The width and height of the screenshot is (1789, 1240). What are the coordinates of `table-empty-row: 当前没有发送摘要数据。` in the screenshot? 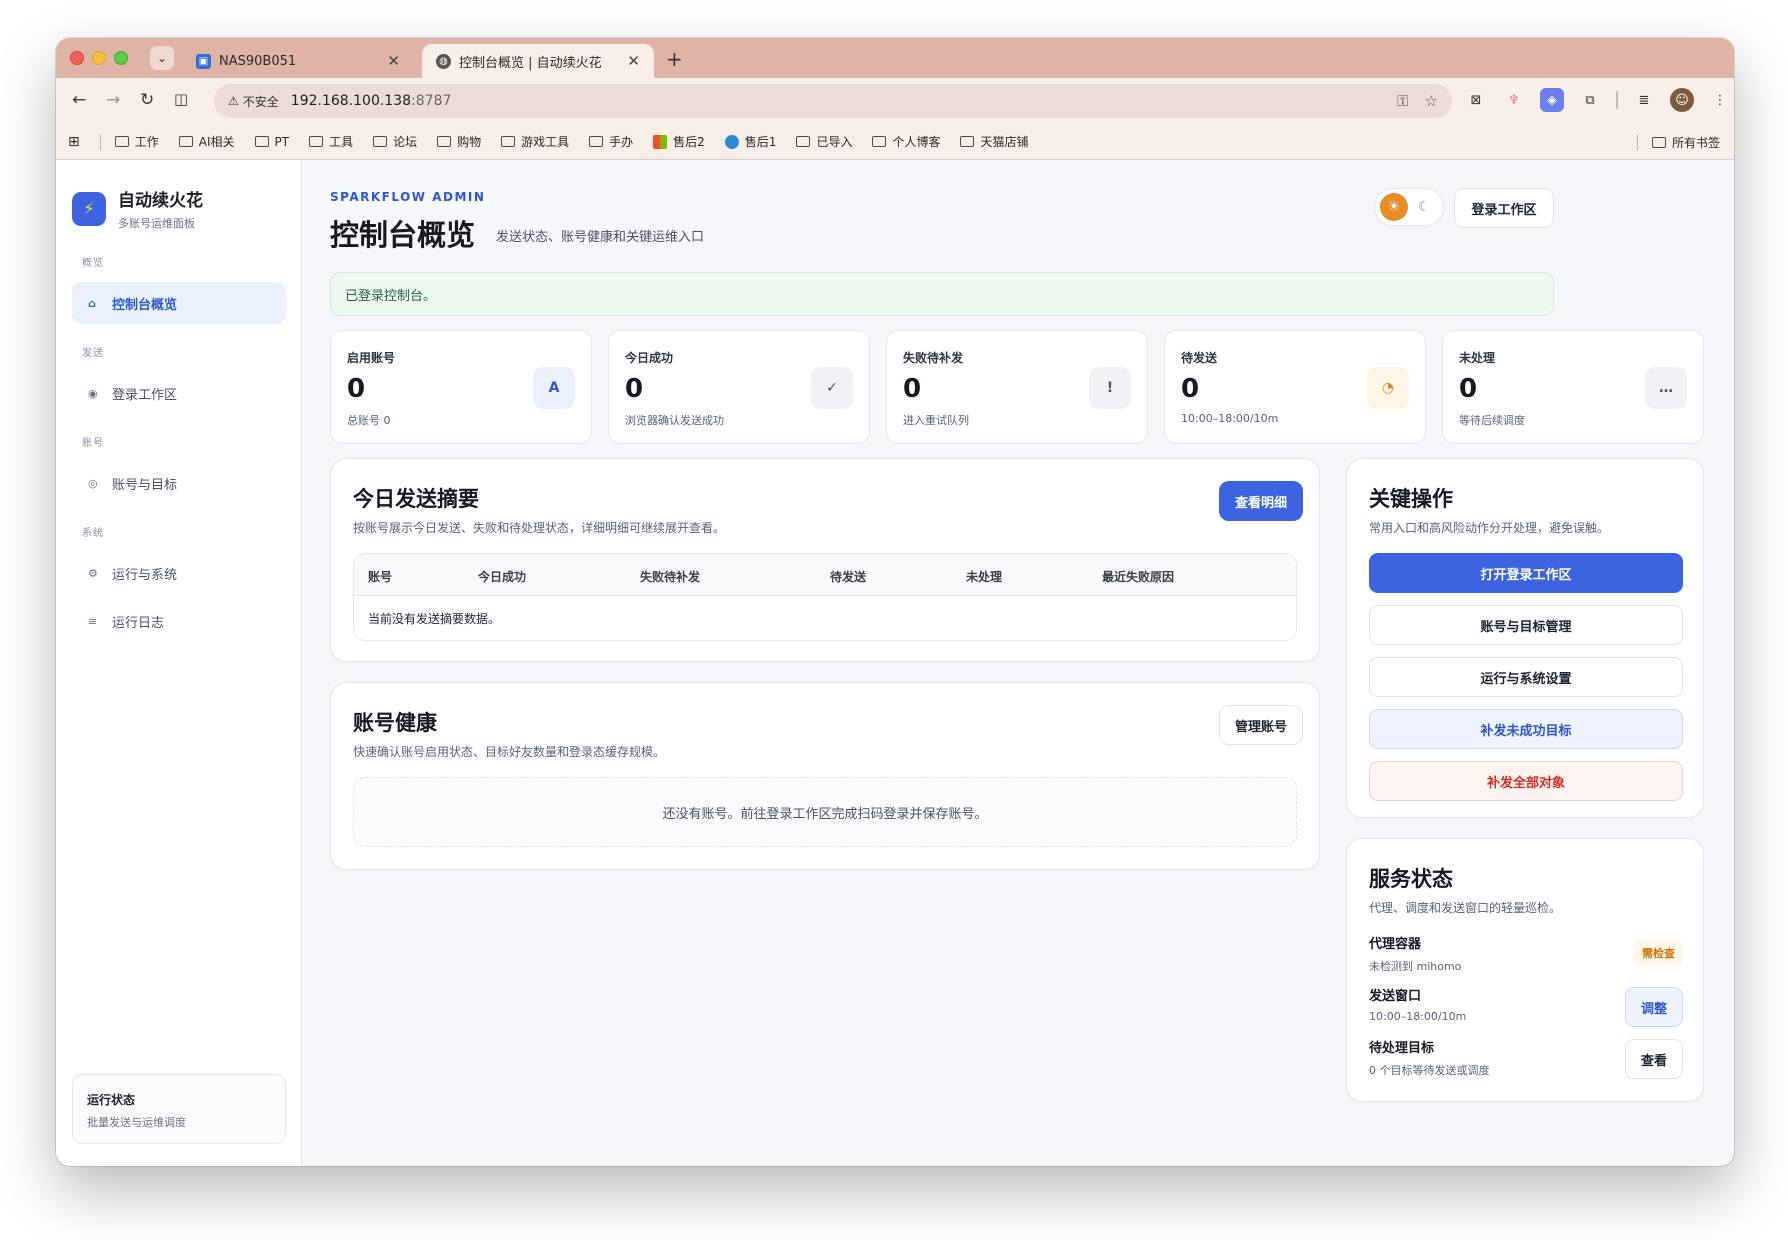 It's located at (434, 618).